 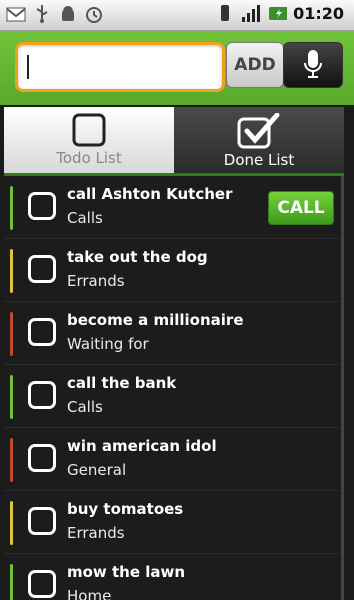 I want to click on list-item: mow the lawn Home, so click(x=174, y=577).